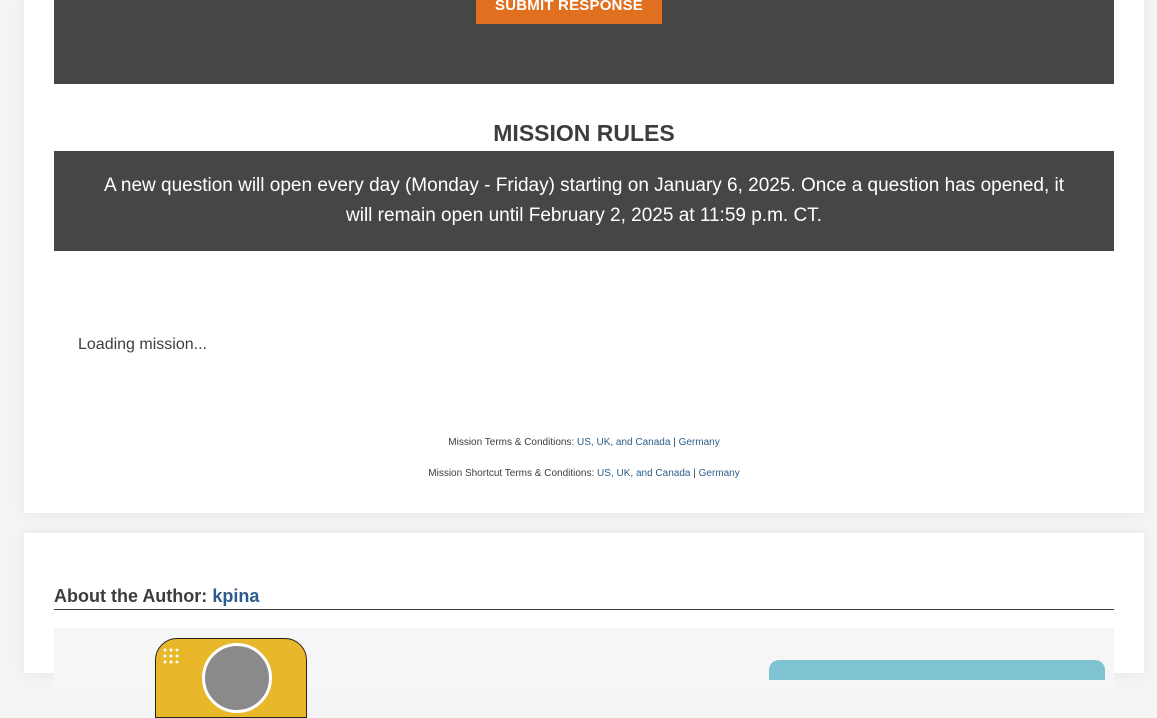 The height and width of the screenshot is (718, 1157). Describe the element at coordinates (171, 656) in the screenshot. I see `dots-pattern-icon` at that location.